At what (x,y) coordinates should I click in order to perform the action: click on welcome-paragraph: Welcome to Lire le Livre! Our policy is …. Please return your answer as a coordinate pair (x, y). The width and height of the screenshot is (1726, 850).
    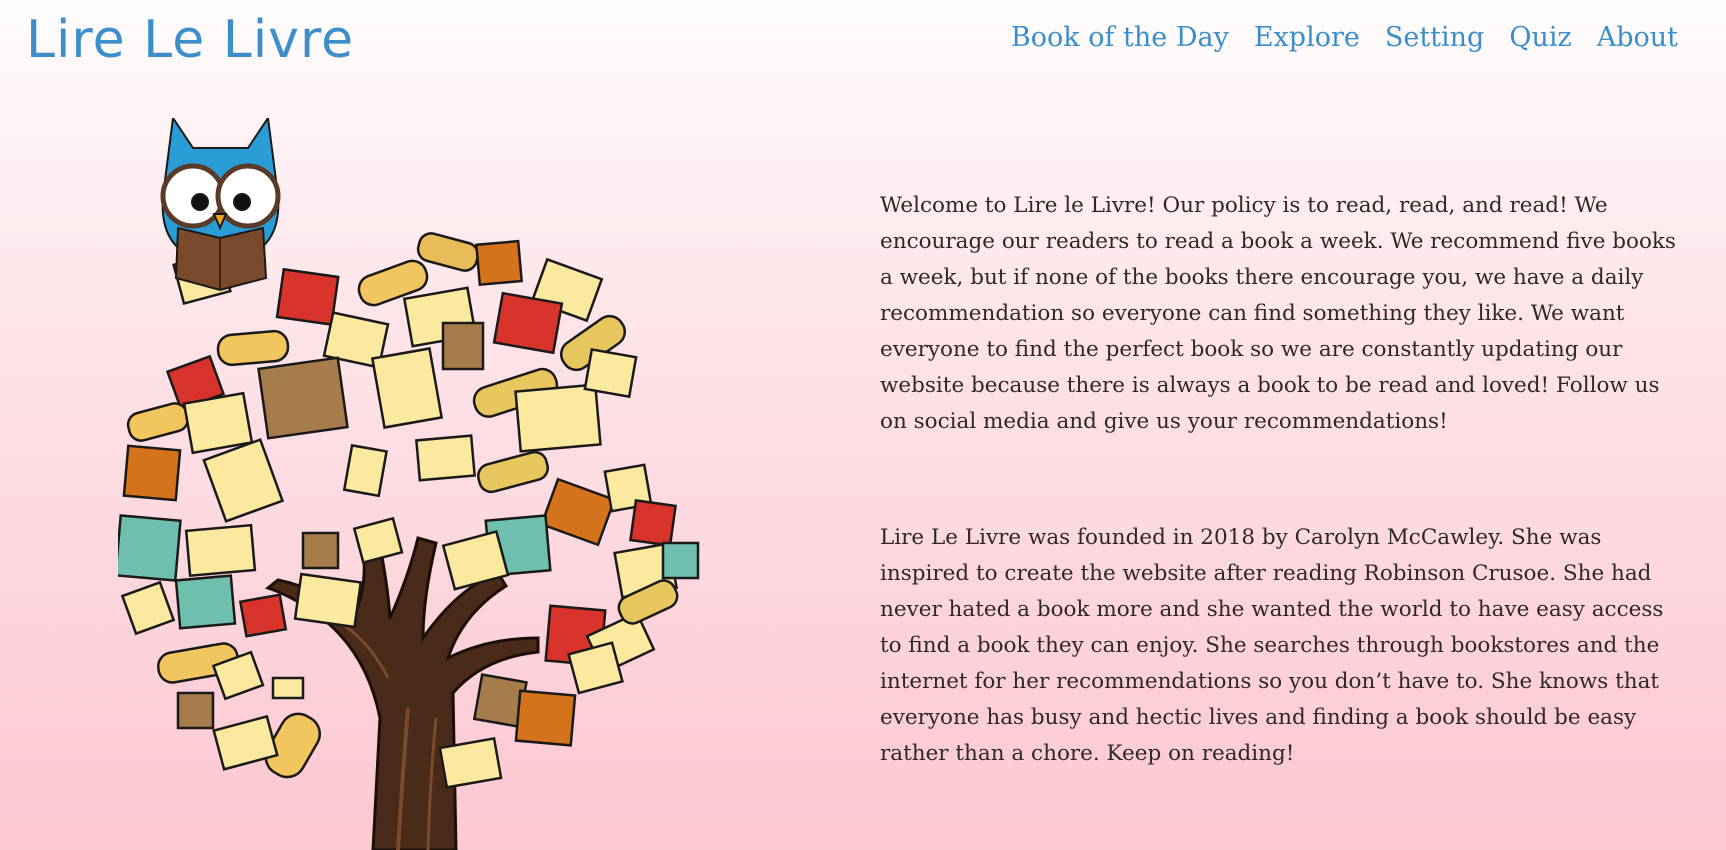
    Looking at the image, I should click on (1278, 313).